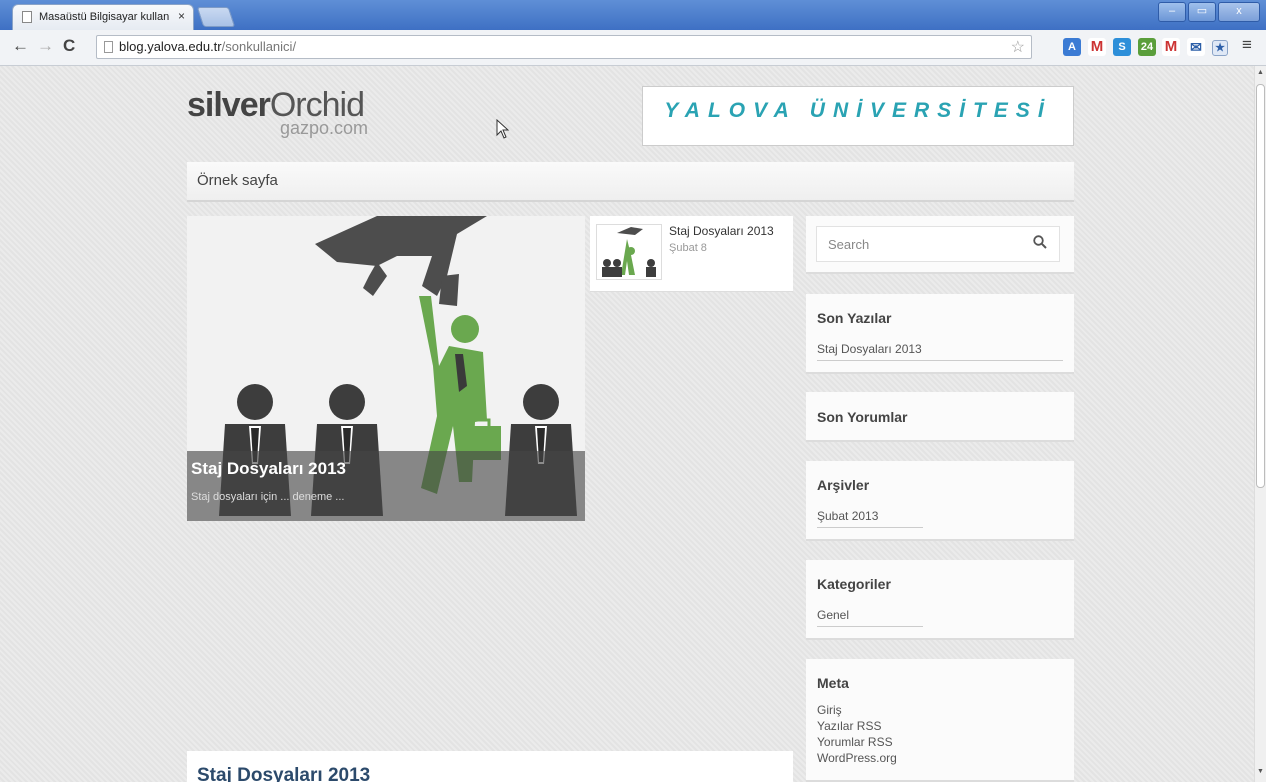  I want to click on window-controls: – ▭ x, so click(1209, 12).